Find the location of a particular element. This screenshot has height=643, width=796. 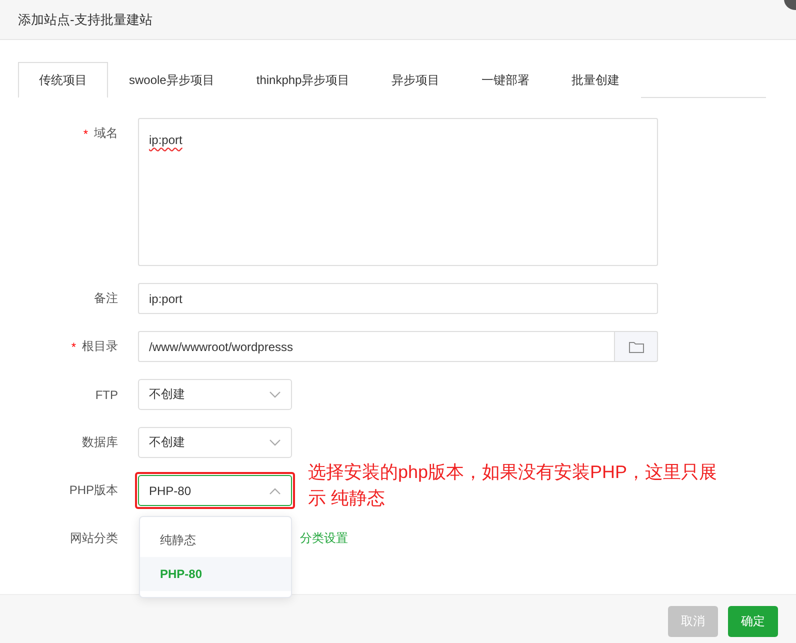

folder-button is located at coordinates (636, 346).